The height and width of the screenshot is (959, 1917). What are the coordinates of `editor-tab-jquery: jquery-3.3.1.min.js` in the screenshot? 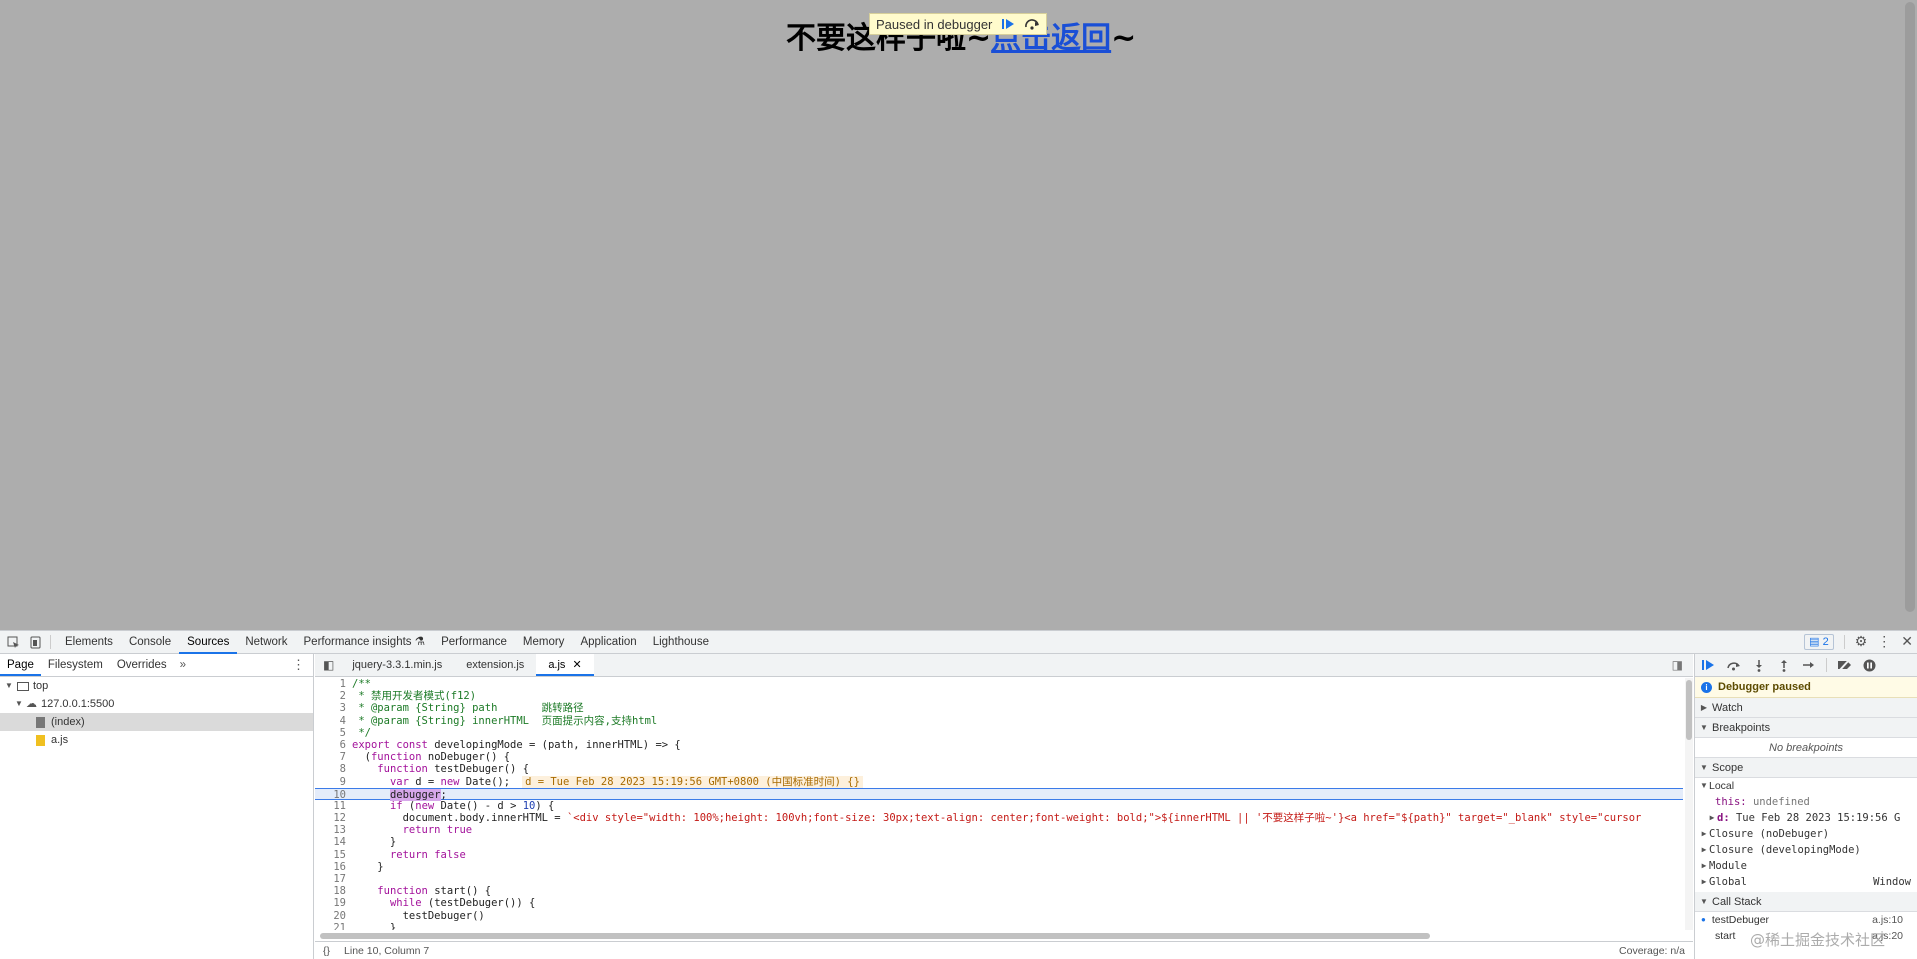 It's located at (397, 665).